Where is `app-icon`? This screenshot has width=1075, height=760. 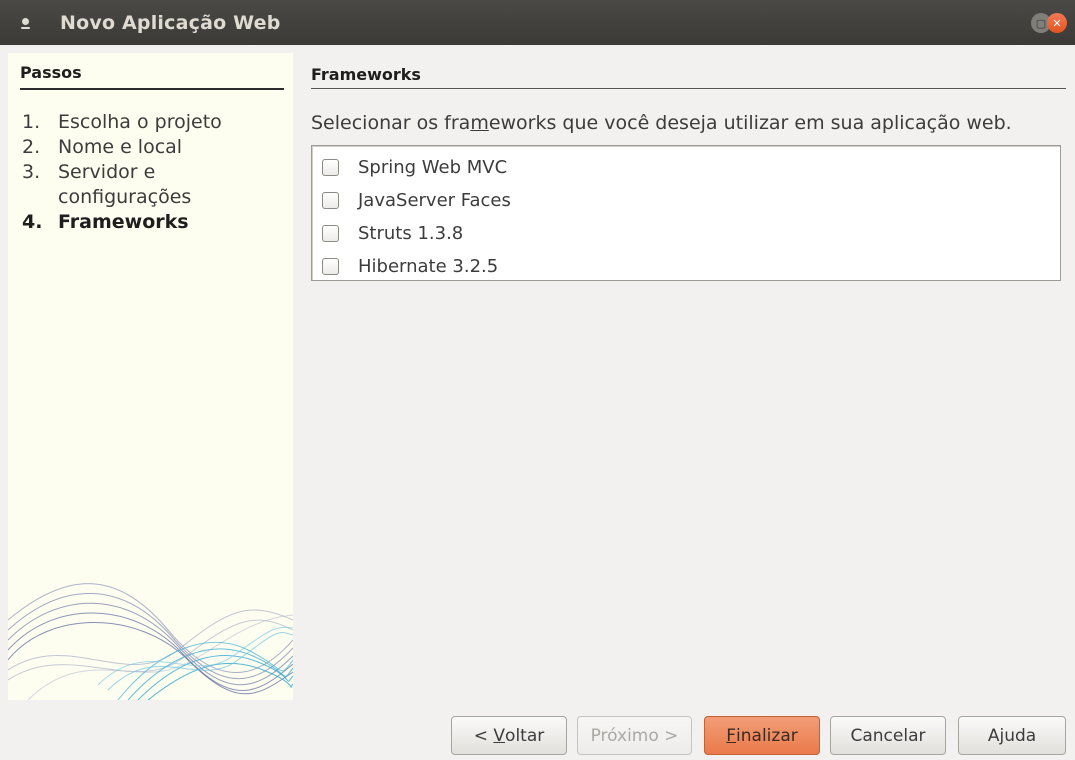
app-icon is located at coordinates (26, 23).